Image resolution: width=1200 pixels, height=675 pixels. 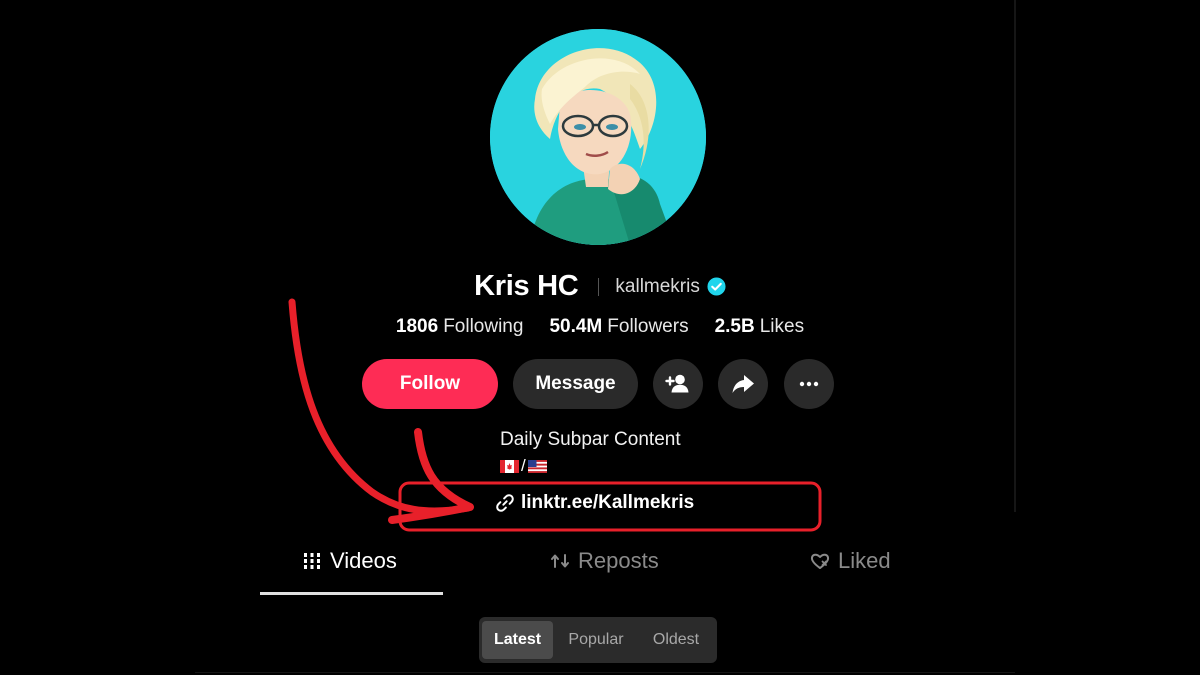 I want to click on page-divider, so click(x=1015, y=256).